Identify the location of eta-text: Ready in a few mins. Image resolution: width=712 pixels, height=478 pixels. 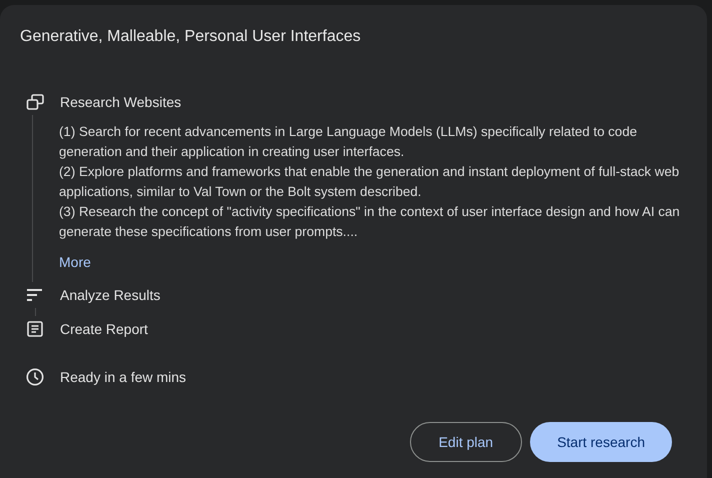
(123, 377).